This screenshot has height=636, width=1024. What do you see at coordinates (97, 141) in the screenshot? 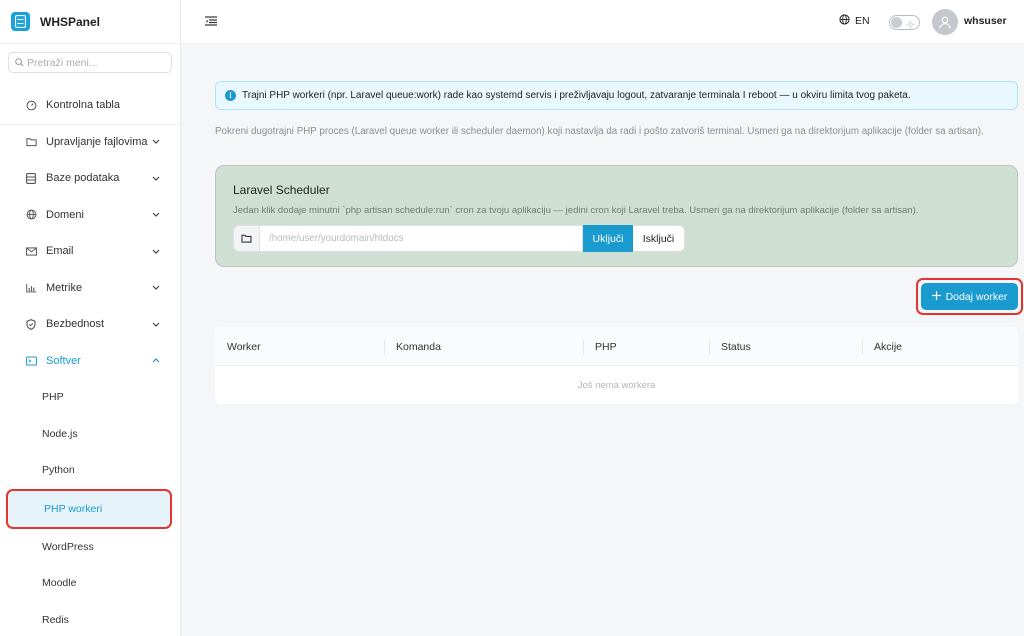
I see `sidebar-item-label: Upravljanje fajlovima` at bounding box center [97, 141].